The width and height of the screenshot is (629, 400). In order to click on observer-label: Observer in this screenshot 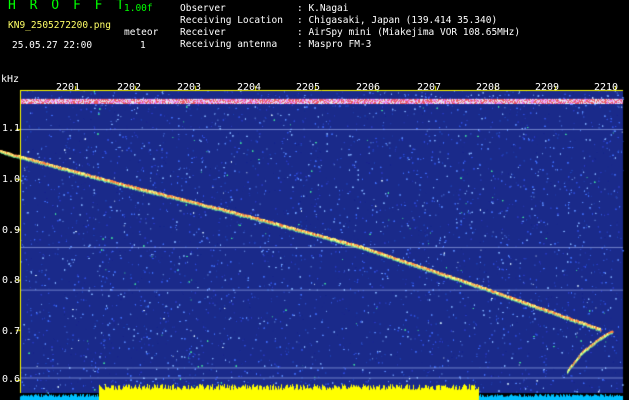, I will do `click(203, 8)`.